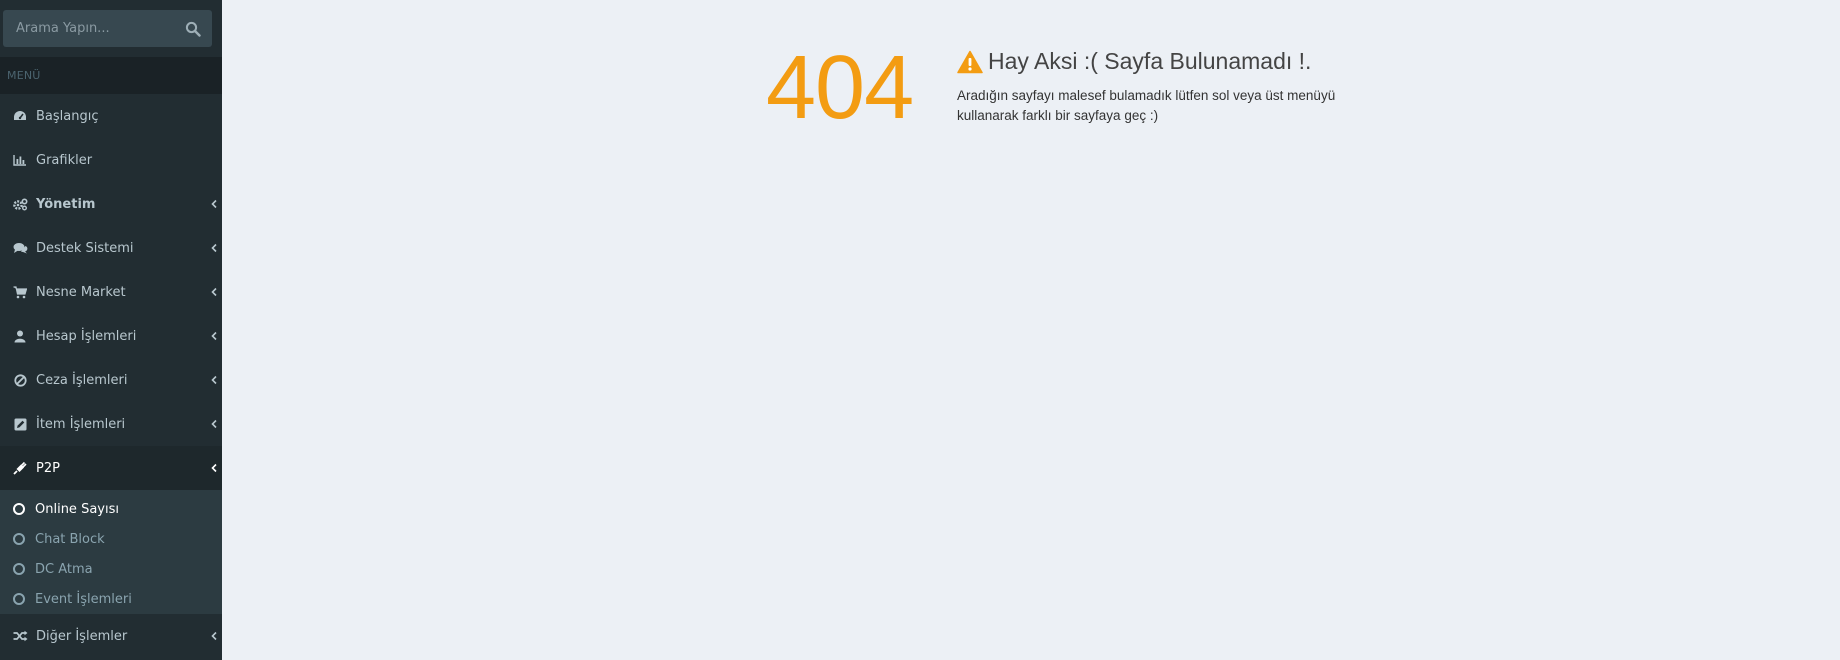 The width and height of the screenshot is (1840, 660). I want to click on sidebar-item-label: Nesne Market, so click(81, 292).